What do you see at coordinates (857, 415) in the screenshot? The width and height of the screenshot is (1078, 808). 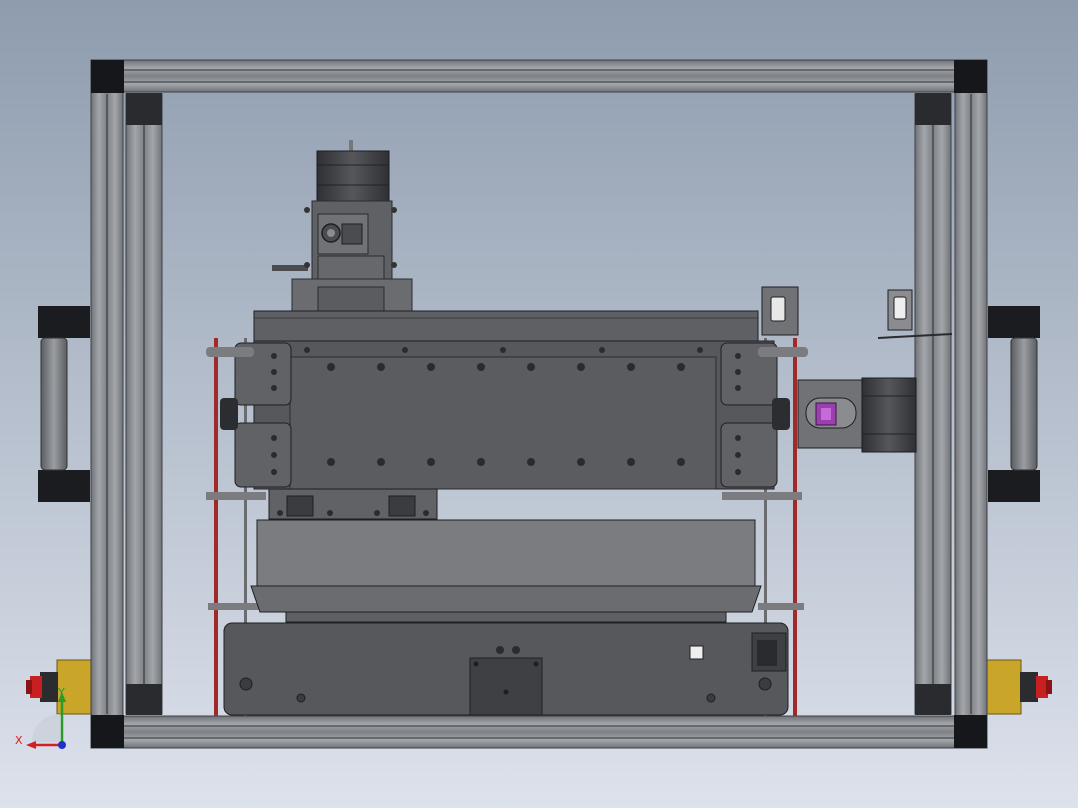 I see `stepper-motor` at bounding box center [857, 415].